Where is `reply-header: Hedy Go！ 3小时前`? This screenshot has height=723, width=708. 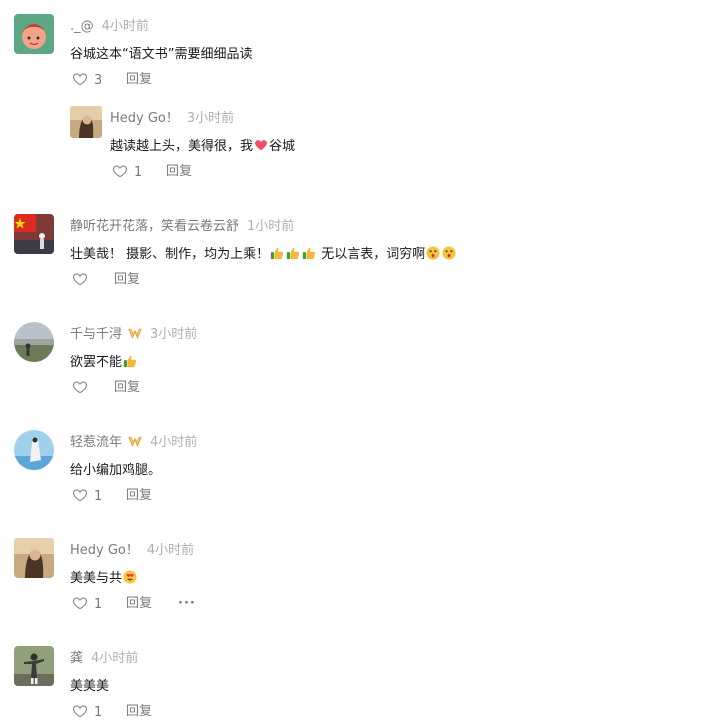 reply-header: Hedy Go！ 3小时前 is located at coordinates (172, 116).